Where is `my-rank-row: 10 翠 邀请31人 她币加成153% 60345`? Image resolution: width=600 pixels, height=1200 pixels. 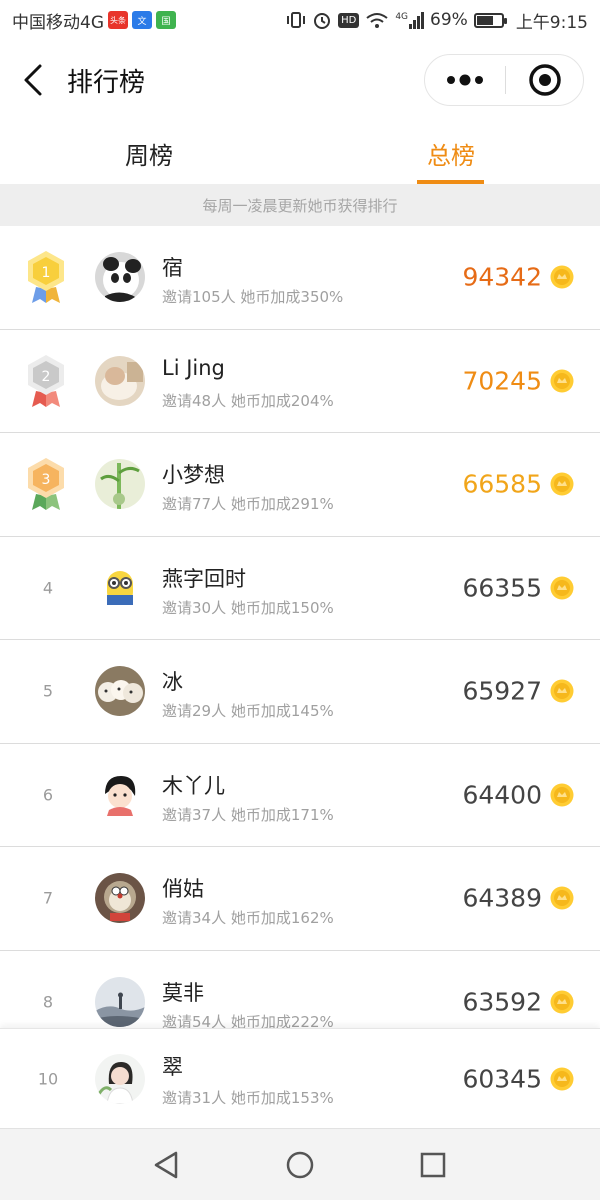 my-rank-row: 10 翠 邀请31人 她币加成153% 60345 is located at coordinates (300, 1078).